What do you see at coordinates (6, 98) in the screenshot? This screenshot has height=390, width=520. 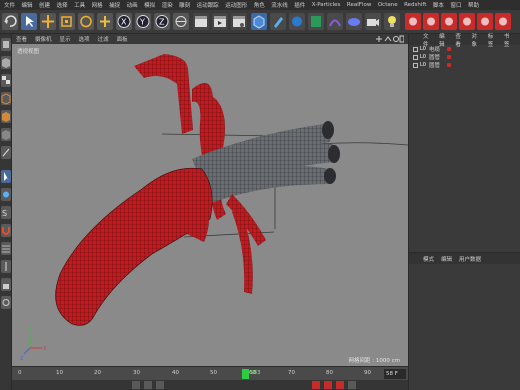 I see `points-mode-button` at bounding box center [6, 98].